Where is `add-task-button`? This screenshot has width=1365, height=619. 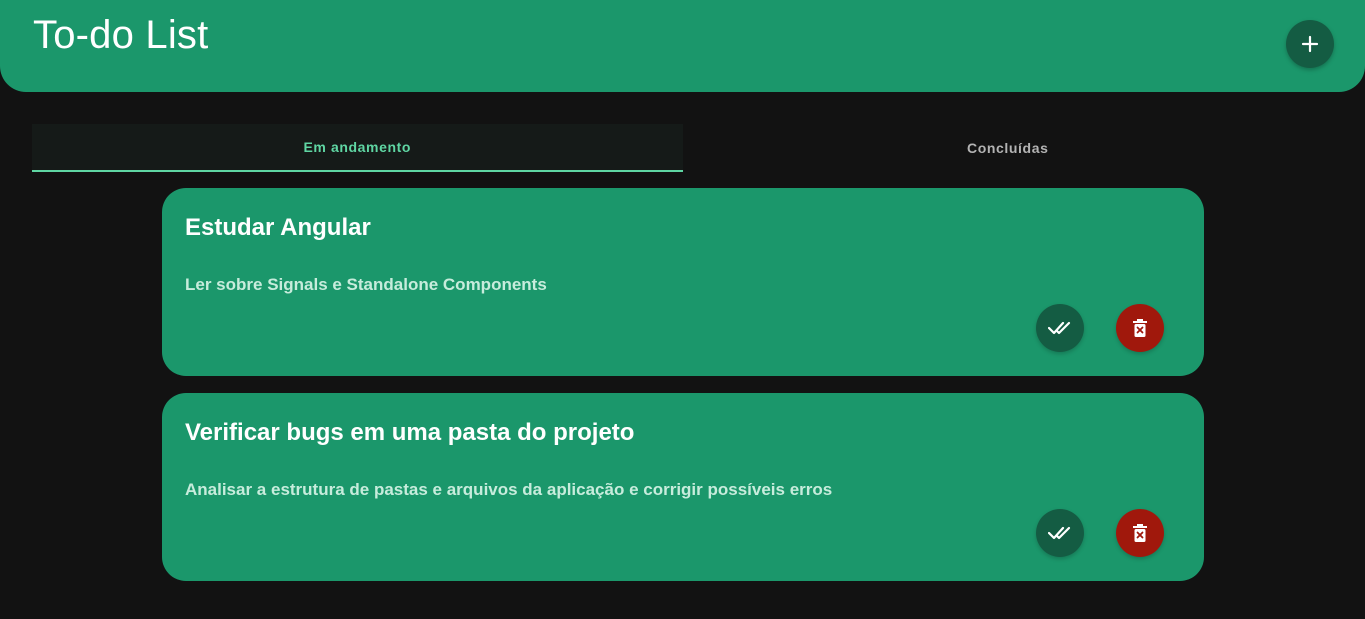 add-task-button is located at coordinates (1310, 44).